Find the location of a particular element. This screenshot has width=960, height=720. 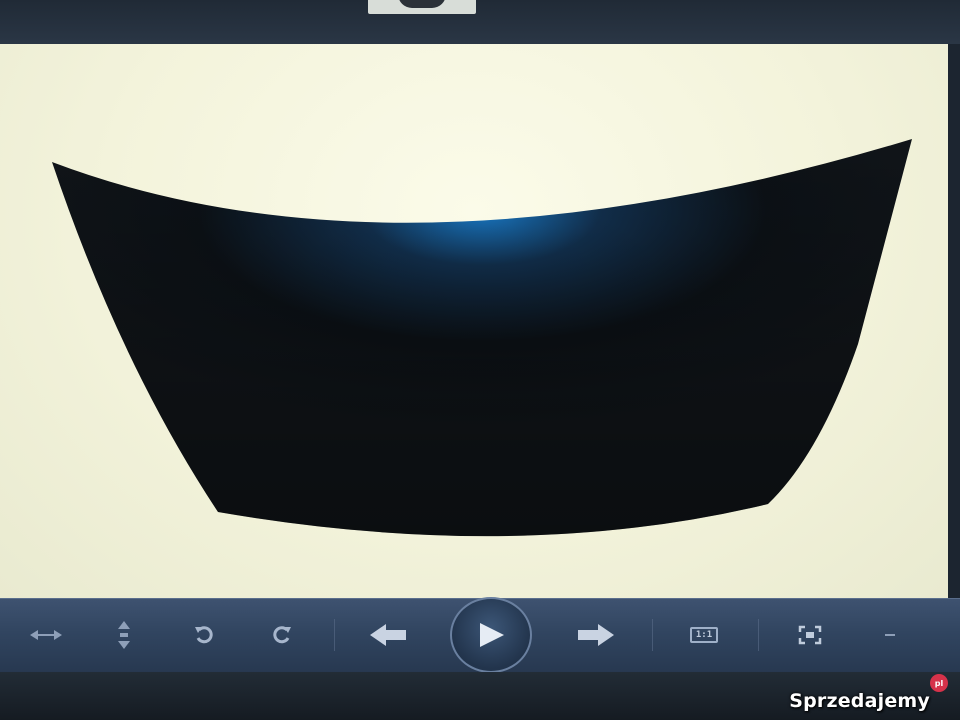

play-slideshow-icon is located at coordinates (492, 635).